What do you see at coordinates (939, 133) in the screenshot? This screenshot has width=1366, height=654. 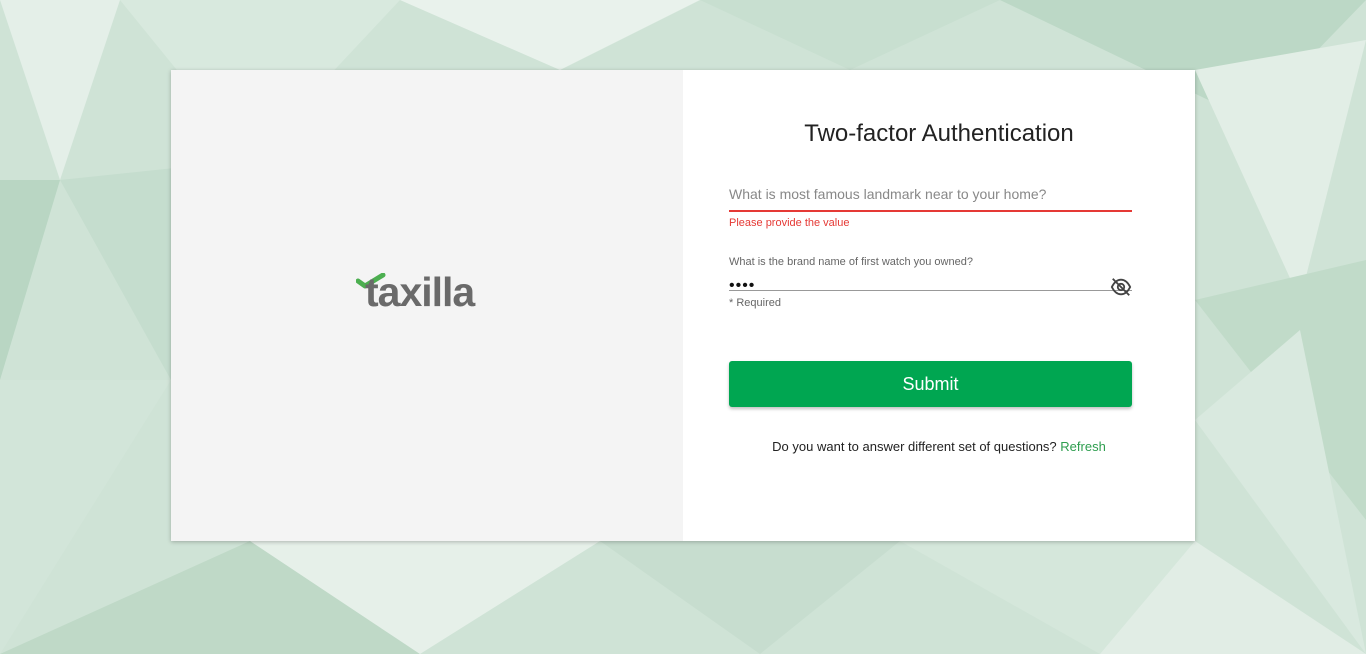 I see `page-title: Two-factor Authentication` at bounding box center [939, 133].